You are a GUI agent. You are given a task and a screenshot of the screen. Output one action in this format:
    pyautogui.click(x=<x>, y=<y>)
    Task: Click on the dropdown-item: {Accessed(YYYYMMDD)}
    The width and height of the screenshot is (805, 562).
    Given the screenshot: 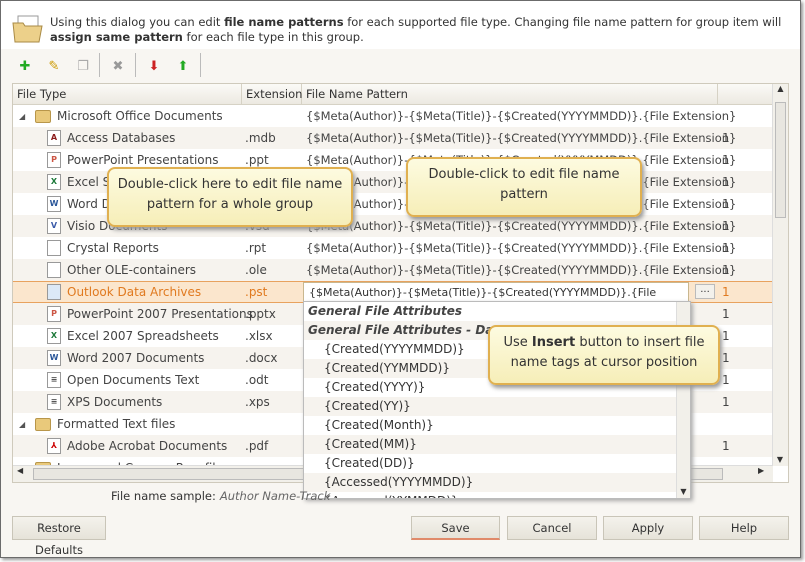 What is the action you would take?
    pyautogui.click(x=497, y=482)
    